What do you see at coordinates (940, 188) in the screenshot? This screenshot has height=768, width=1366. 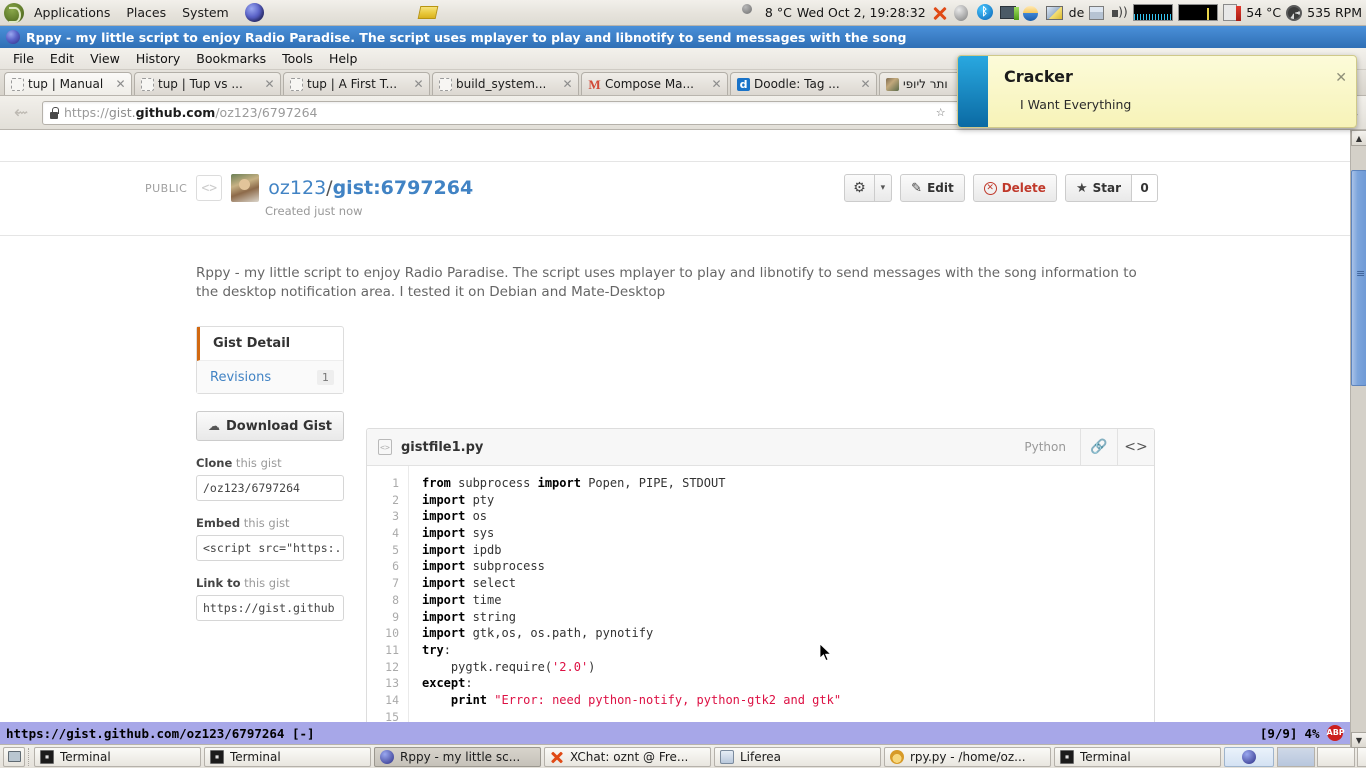 I see `edit-button-label: Edit` at bounding box center [940, 188].